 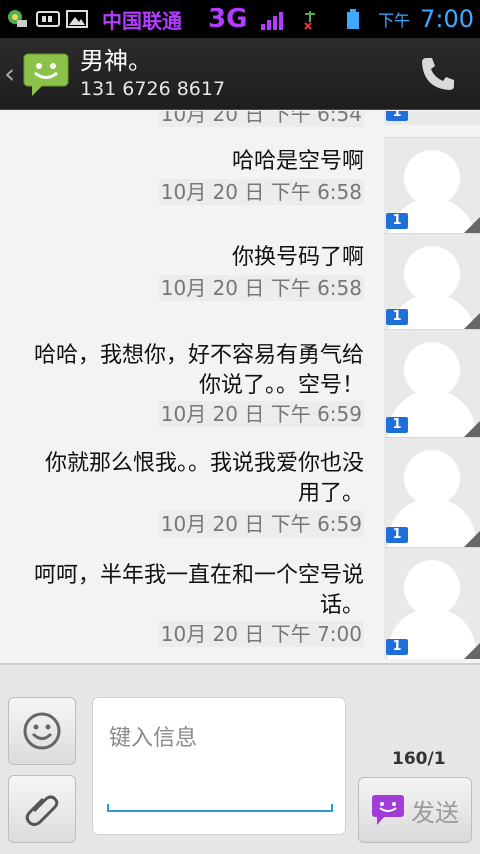 I want to click on status-time: 7:00, so click(x=447, y=19).